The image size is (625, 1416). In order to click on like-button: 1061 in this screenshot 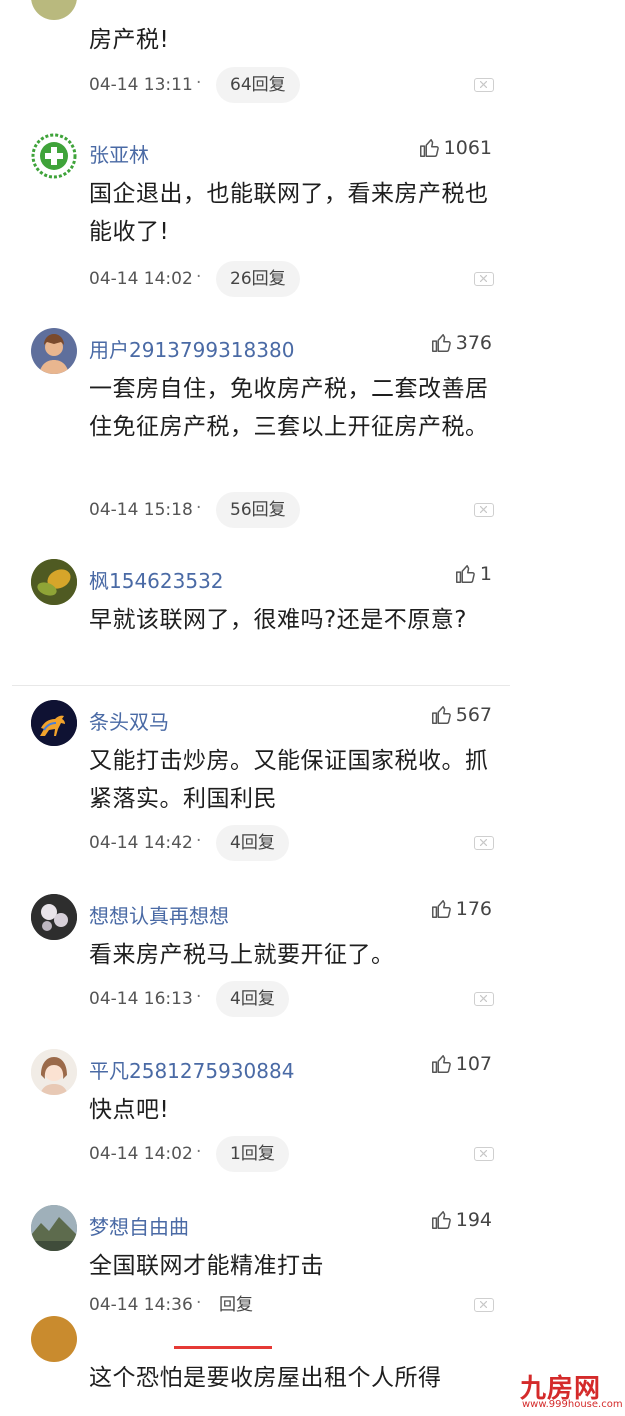, I will do `click(455, 148)`.